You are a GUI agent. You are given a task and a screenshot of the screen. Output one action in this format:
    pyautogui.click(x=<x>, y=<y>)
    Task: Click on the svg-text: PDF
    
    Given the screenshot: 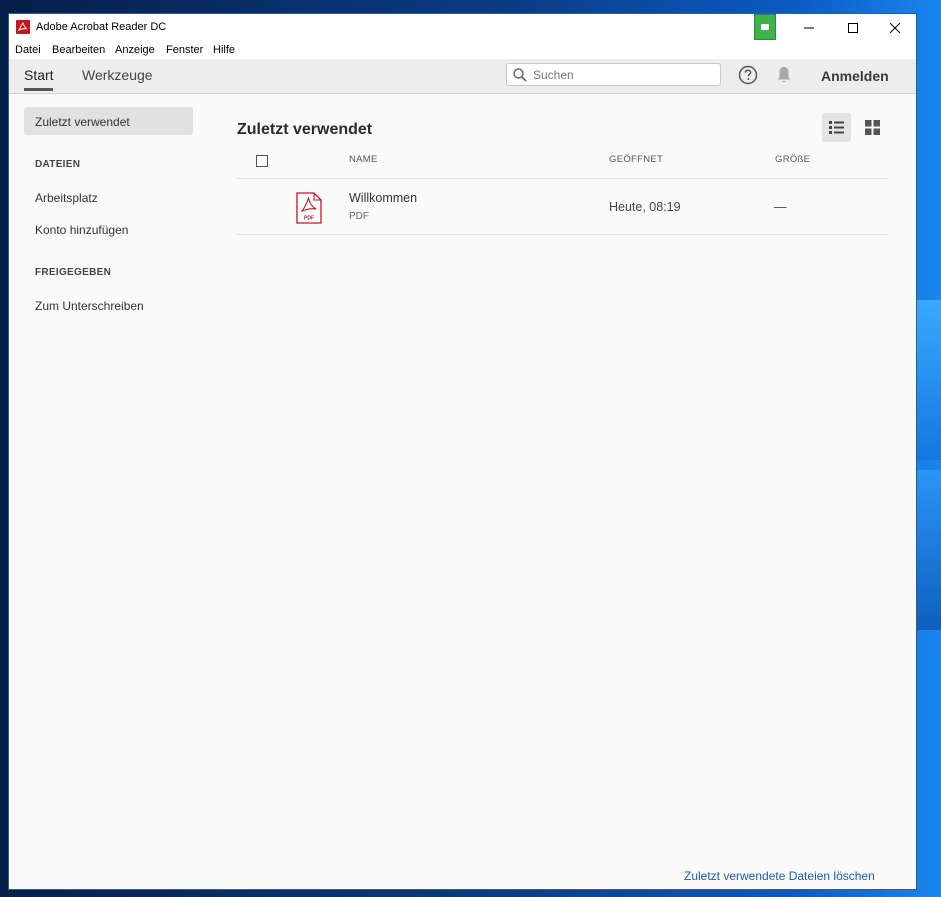 What is the action you would take?
    pyautogui.click(x=309, y=219)
    